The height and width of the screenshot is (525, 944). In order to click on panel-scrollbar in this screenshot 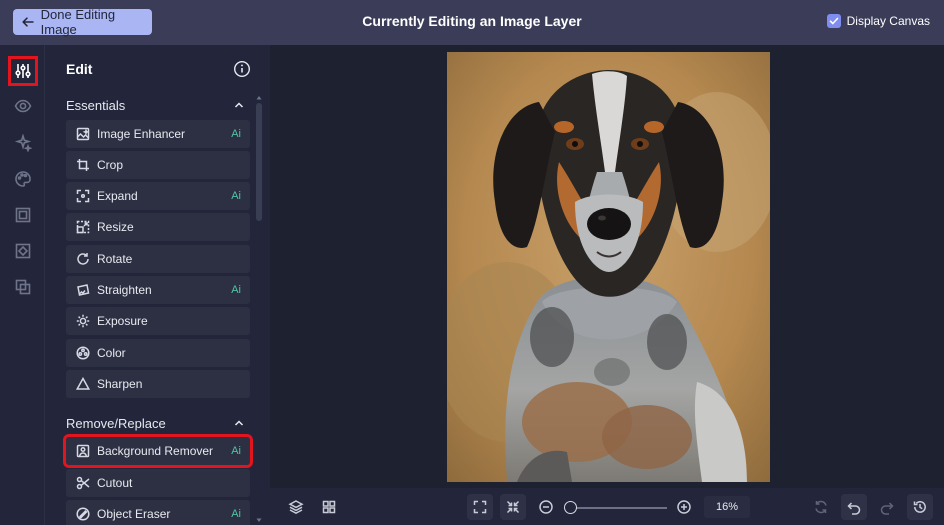, I will do `click(259, 310)`.